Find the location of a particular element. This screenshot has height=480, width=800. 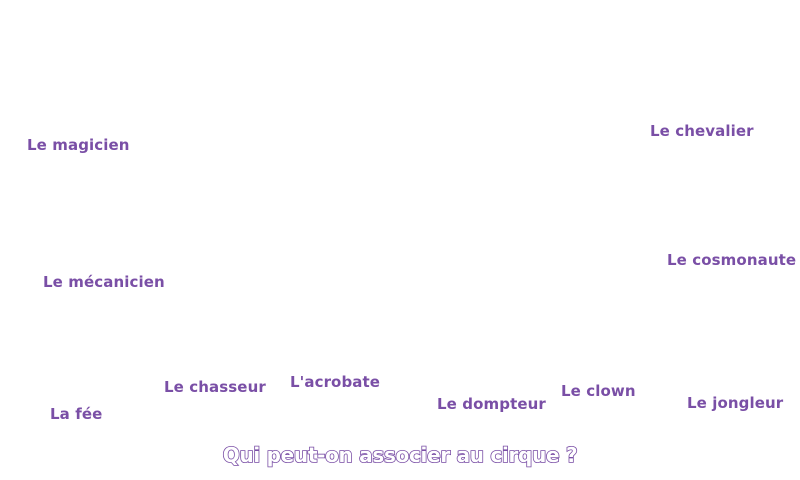

word-le-mecanicien: Le mécanicien is located at coordinates (104, 282).